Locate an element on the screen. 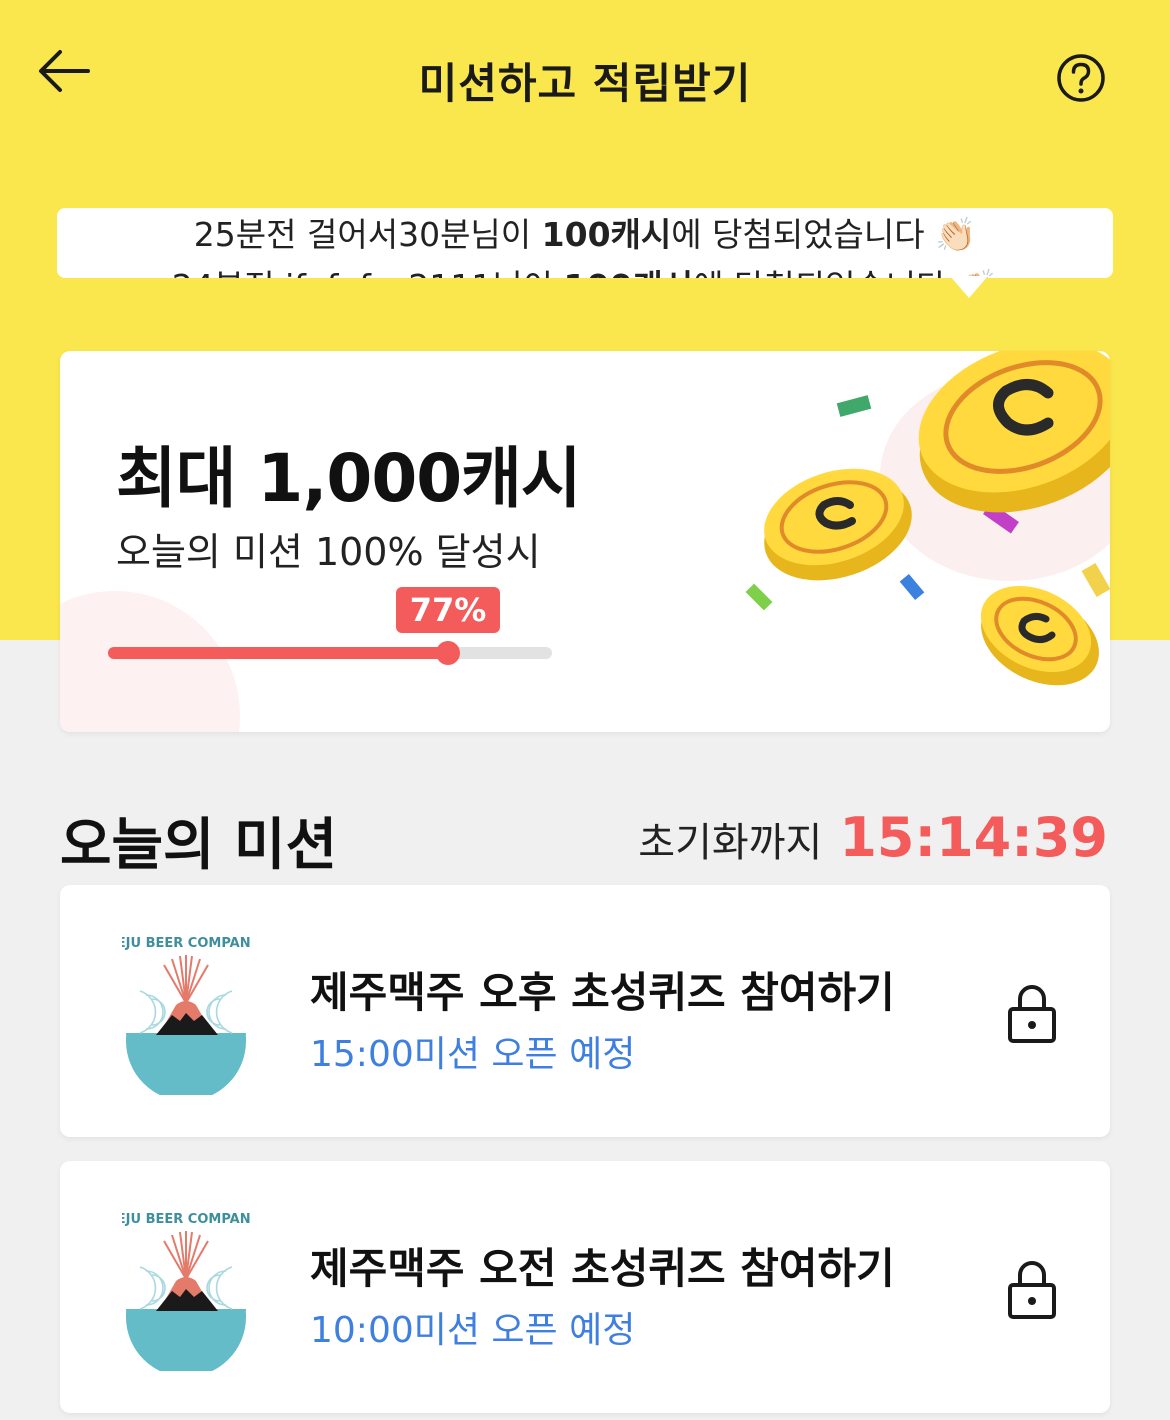  mission-status: 15:00미션 오픈 예정 is located at coordinates (473, 1054).